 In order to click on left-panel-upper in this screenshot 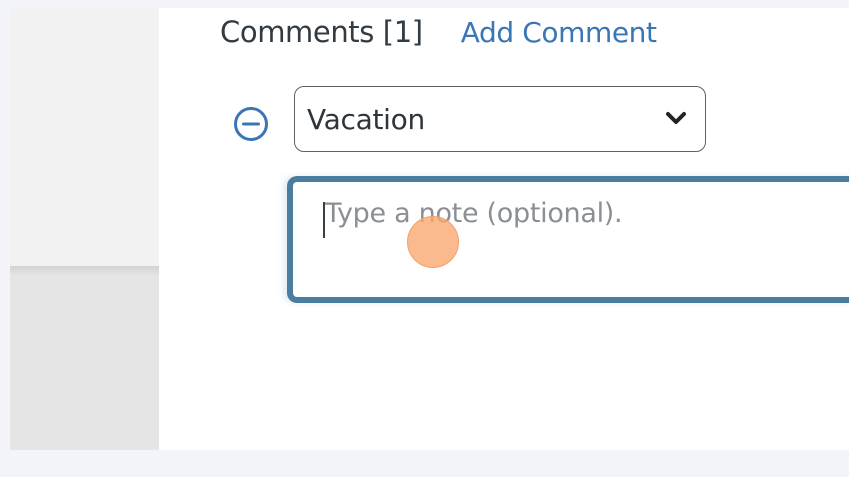, I will do `click(84, 137)`.